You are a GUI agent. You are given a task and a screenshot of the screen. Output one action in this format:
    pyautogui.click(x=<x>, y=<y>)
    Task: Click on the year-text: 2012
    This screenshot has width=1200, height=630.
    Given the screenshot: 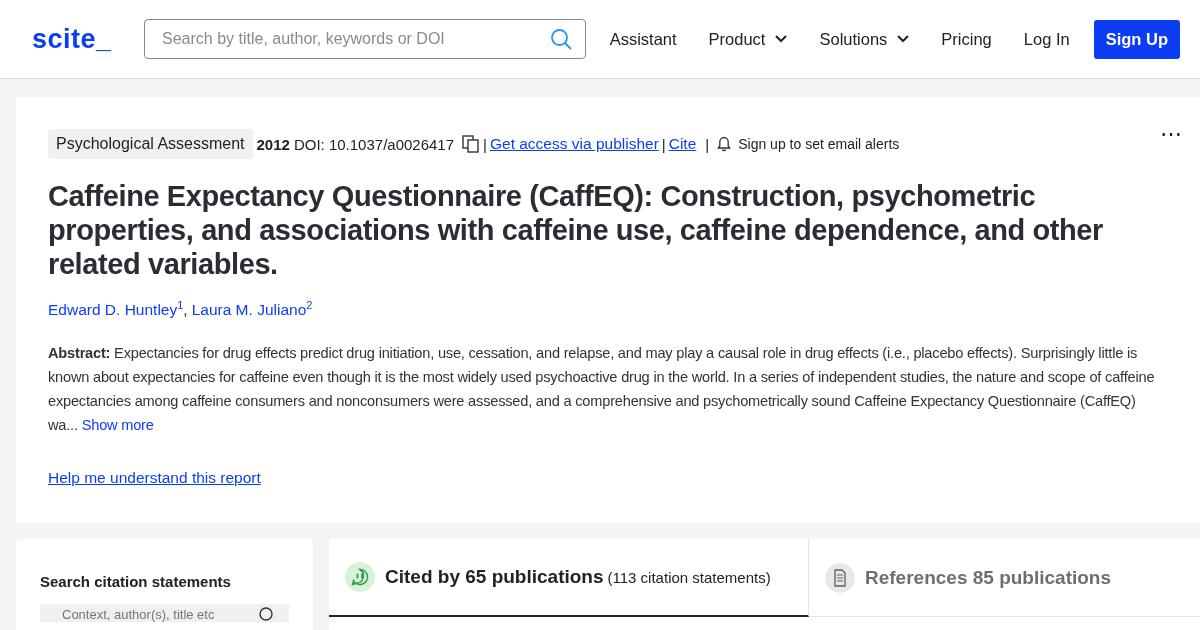 What is the action you would take?
    pyautogui.click(x=273, y=144)
    